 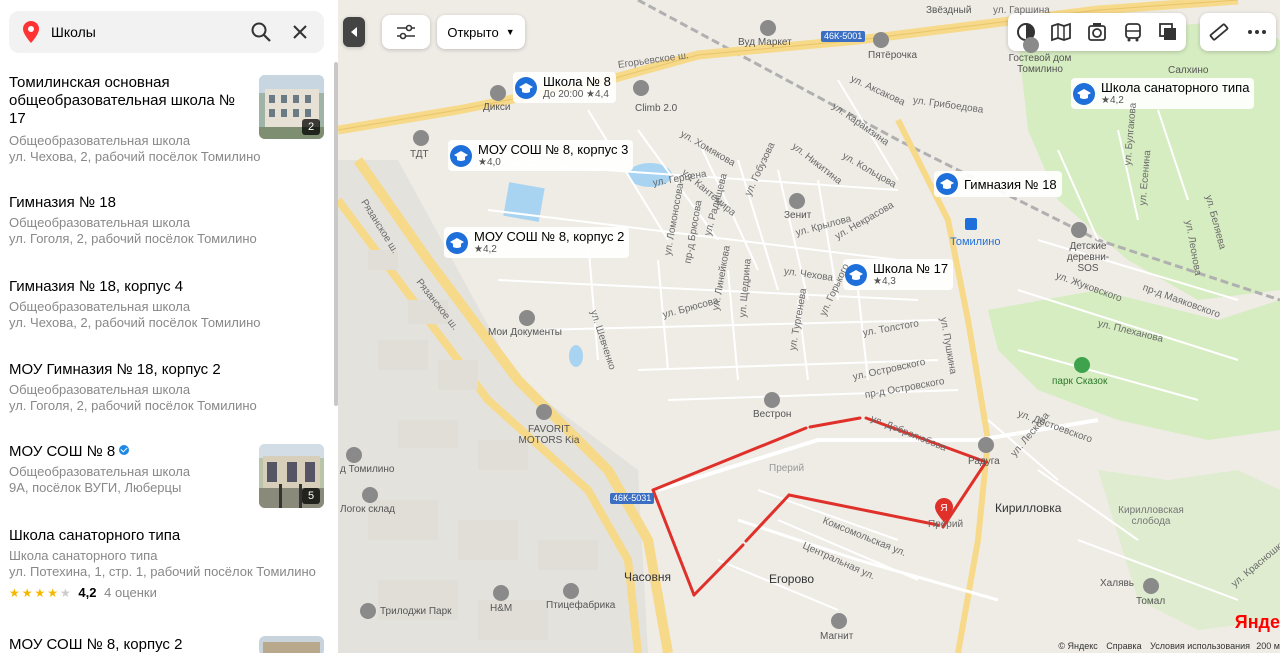 What do you see at coordinates (1257, 622) in the screenshot?
I see `yandex-logo: Янде` at bounding box center [1257, 622].